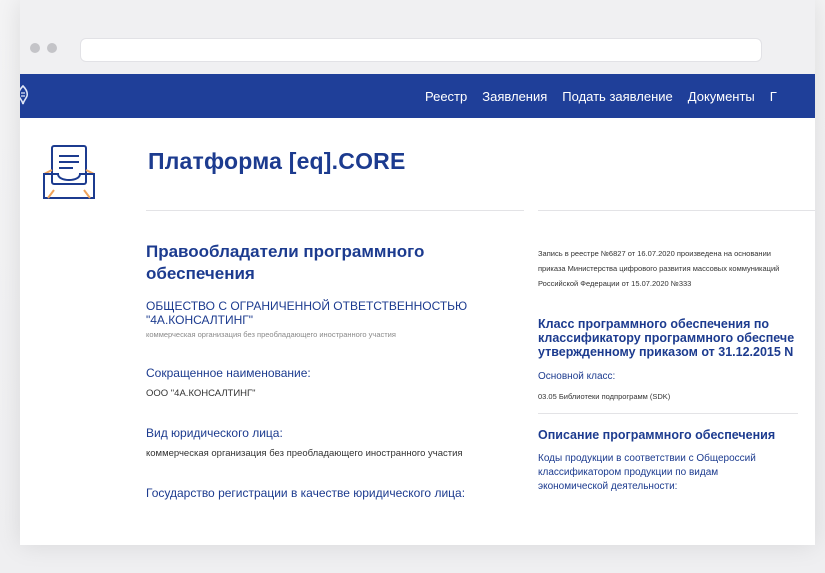 This screenshot has height=573, width=825. I want to click on section-divider, so click(668, 413).